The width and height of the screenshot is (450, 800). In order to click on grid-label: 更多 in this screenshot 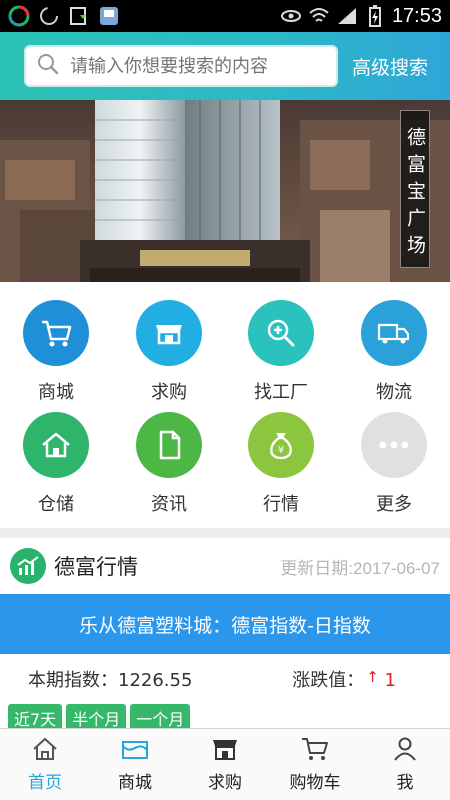, I will do `click(394, 504)`.